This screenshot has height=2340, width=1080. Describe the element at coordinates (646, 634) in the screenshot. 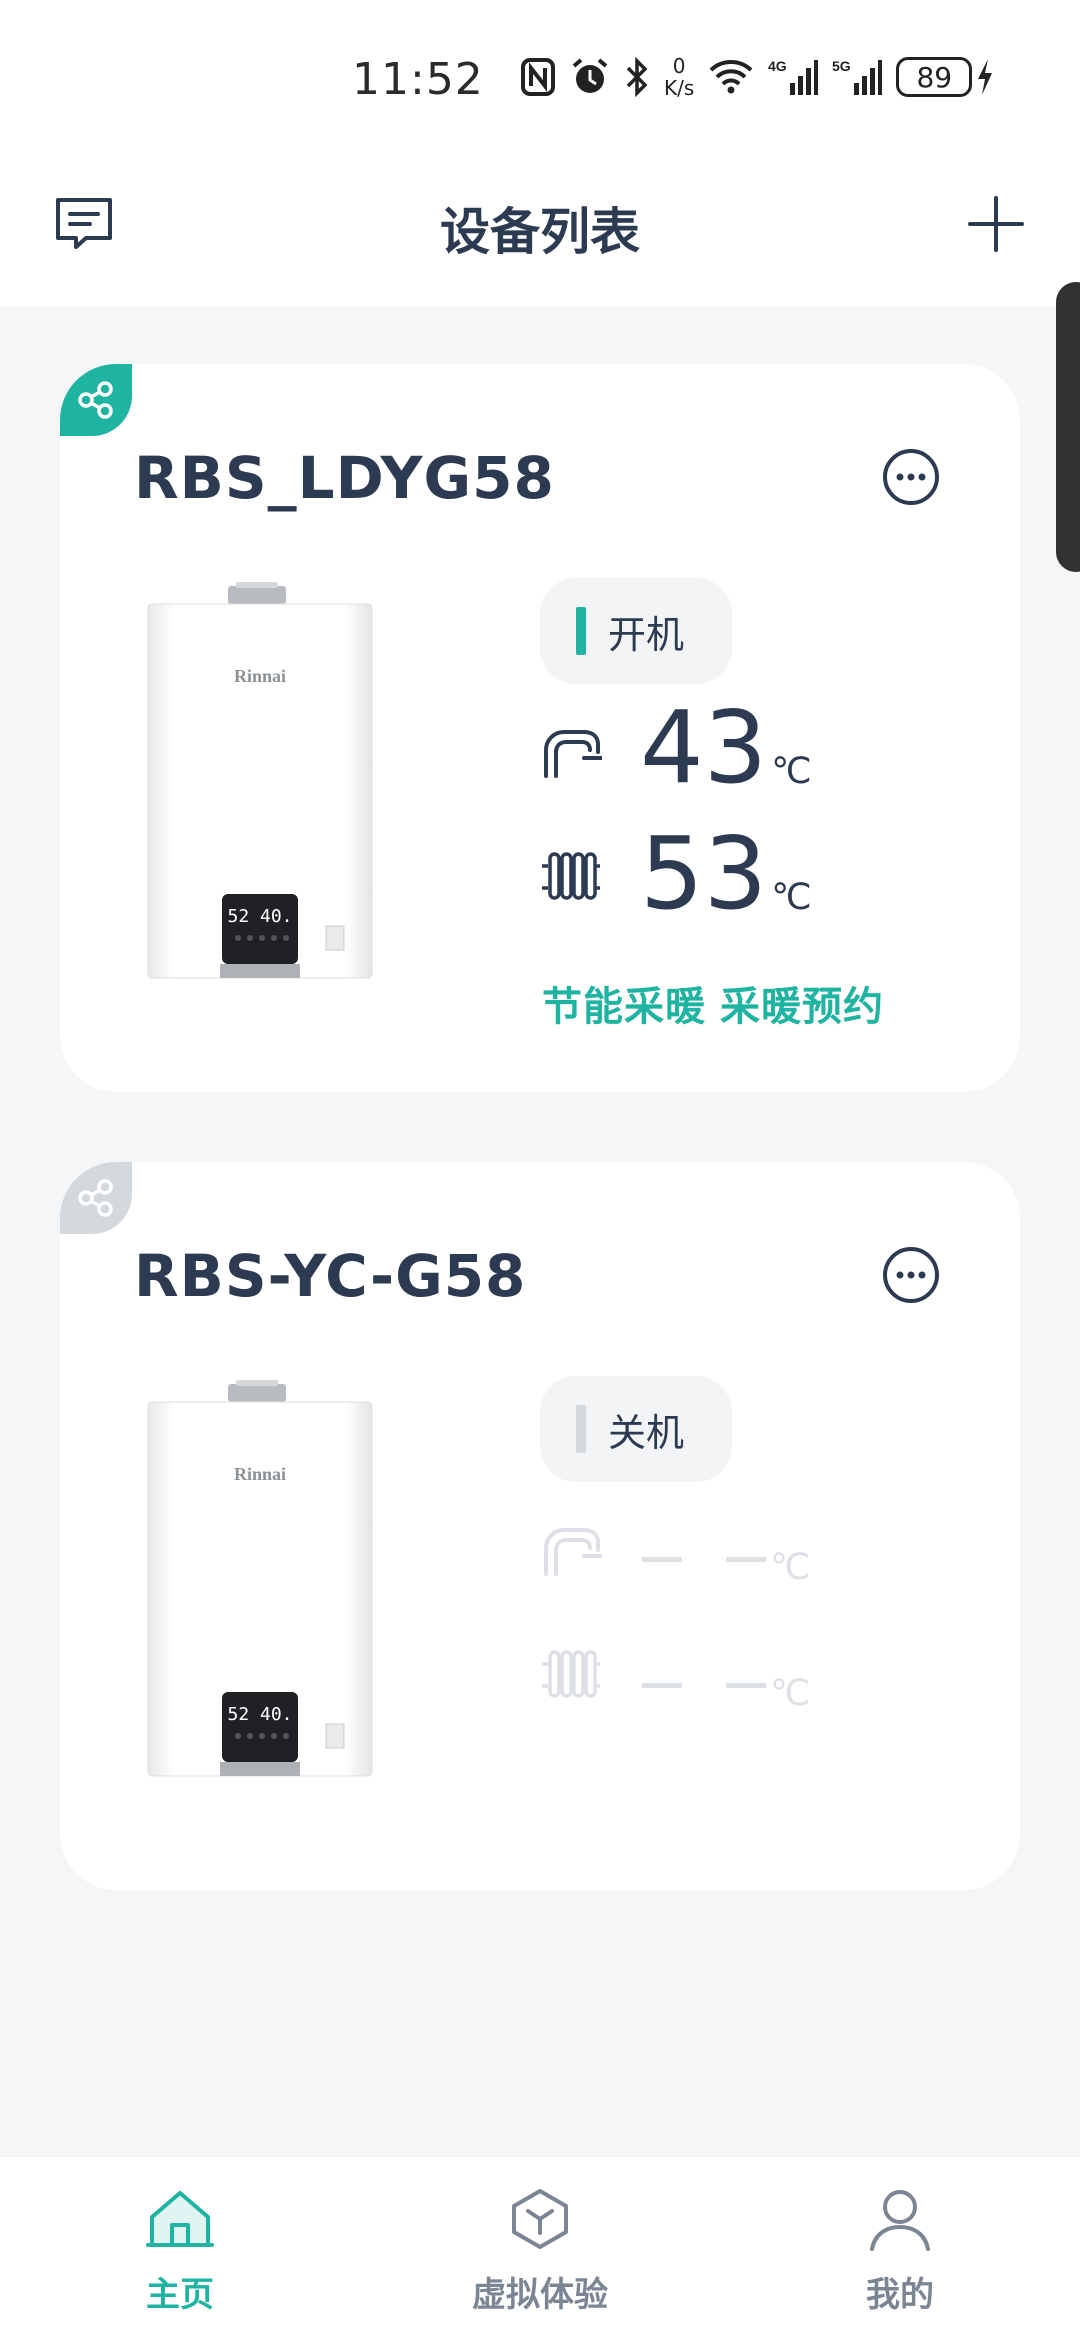

I see `power-status-label: 开机` at that location.